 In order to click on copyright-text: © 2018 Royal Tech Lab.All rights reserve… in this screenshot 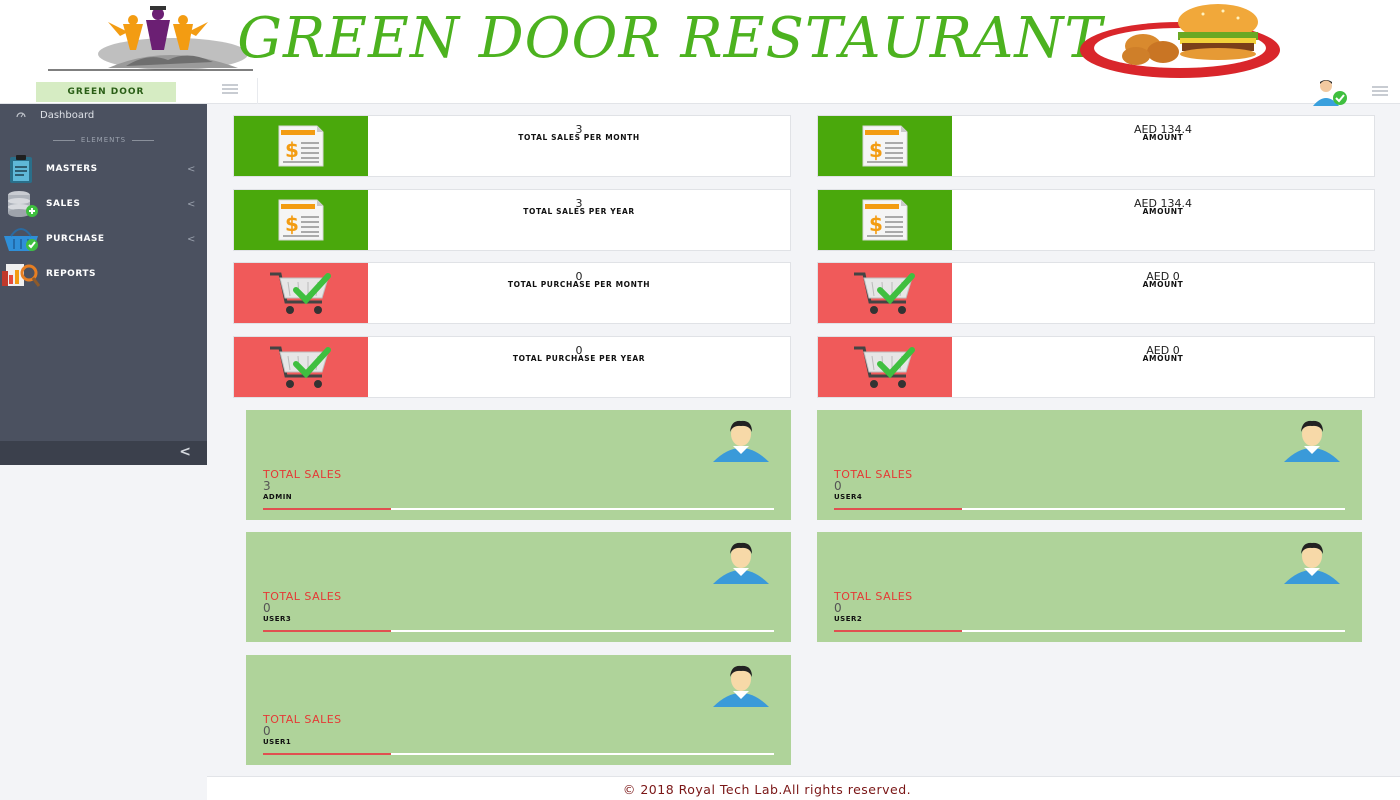, I will do `click(767, 789)`.